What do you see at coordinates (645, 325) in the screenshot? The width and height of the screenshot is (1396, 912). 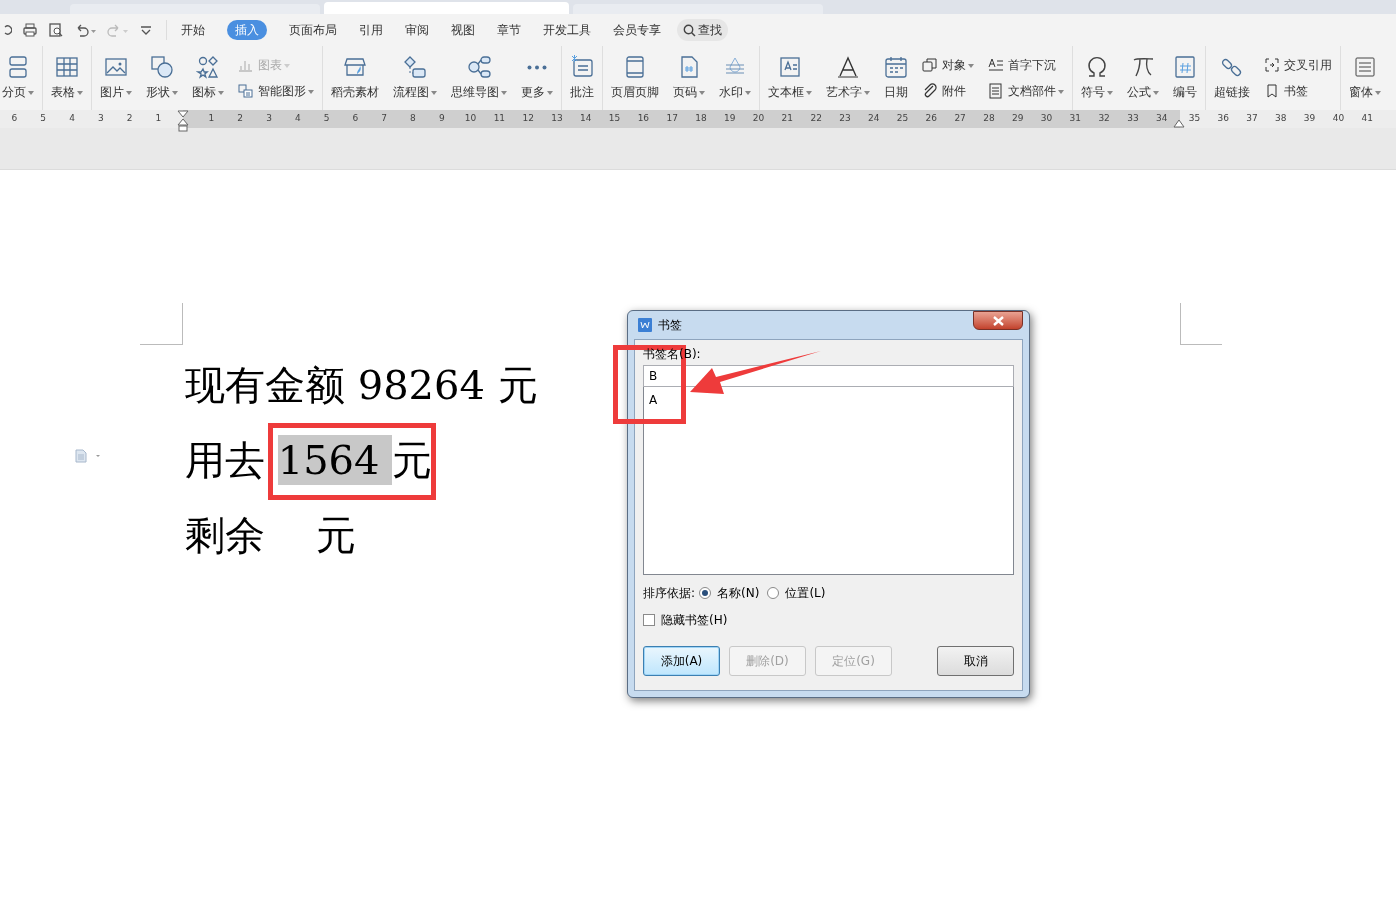 I see `app-logo-icon` at bounding box center [645, 325].